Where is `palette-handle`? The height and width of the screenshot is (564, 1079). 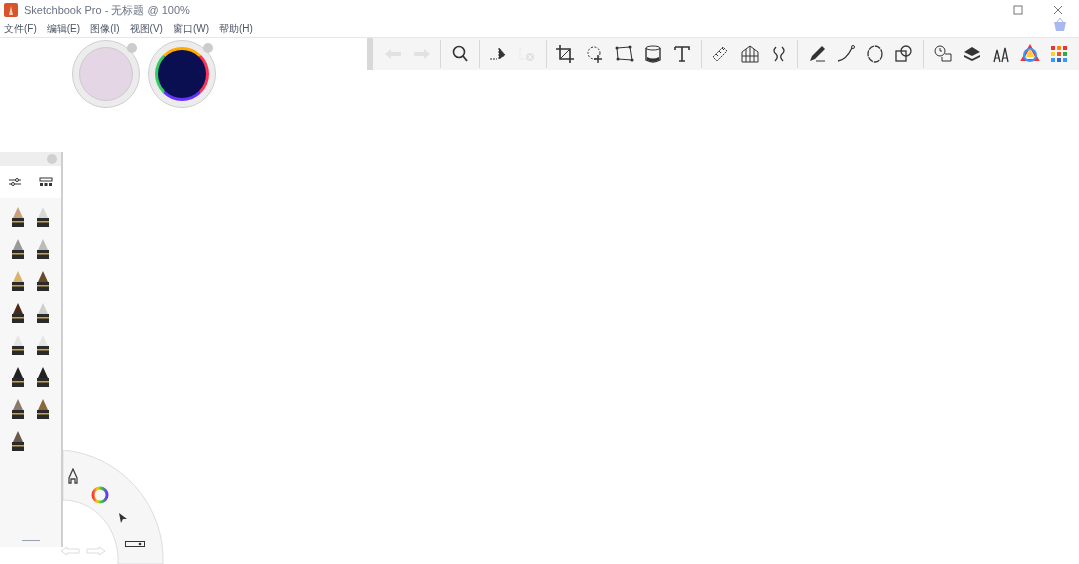
palette-handle is located at coordinates (52, 159).